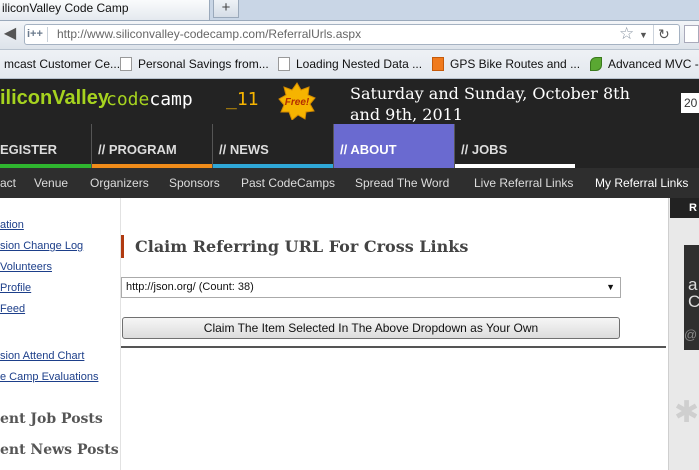 This screenshot has width=699, height=470. What do you see at coordinates (402, 183) in the screenshot?
I see `submenu-item-spread-the-word: Spread The Word` at bounding box center [402, 183].